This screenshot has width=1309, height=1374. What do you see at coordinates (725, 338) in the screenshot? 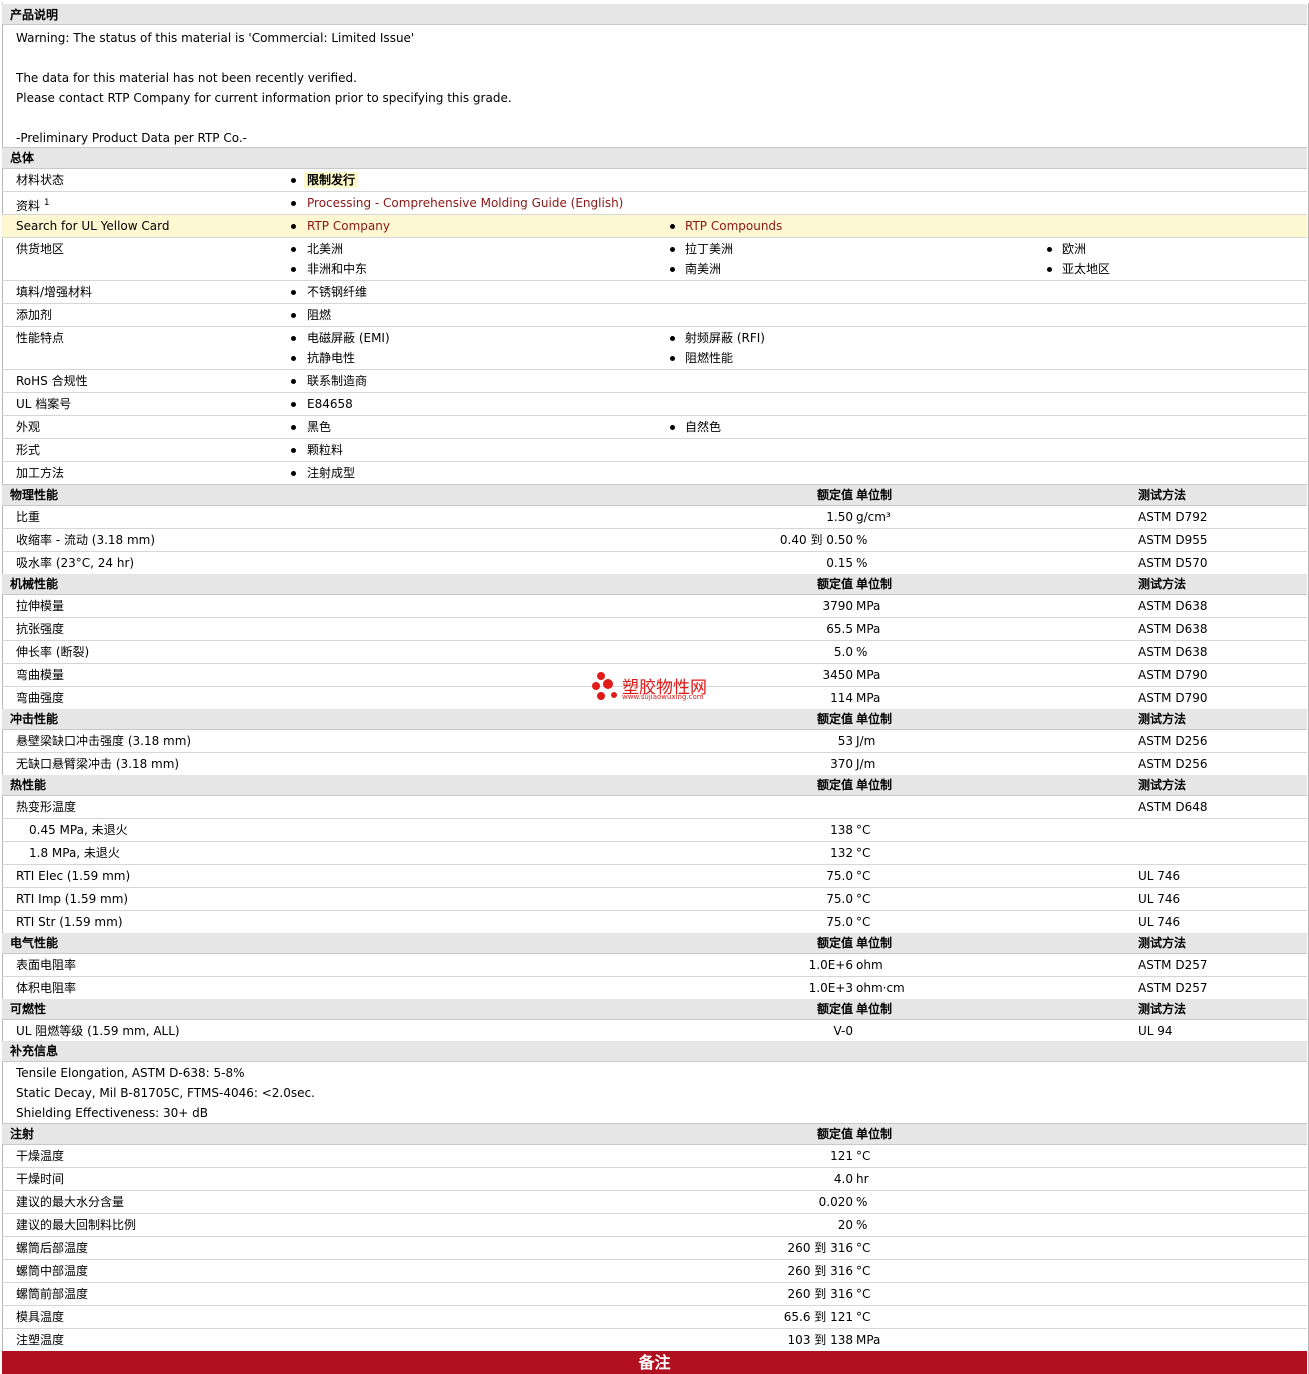
I see `feature-item: 射频屏蔽 (RFI)` at bounding box center [725, 338].